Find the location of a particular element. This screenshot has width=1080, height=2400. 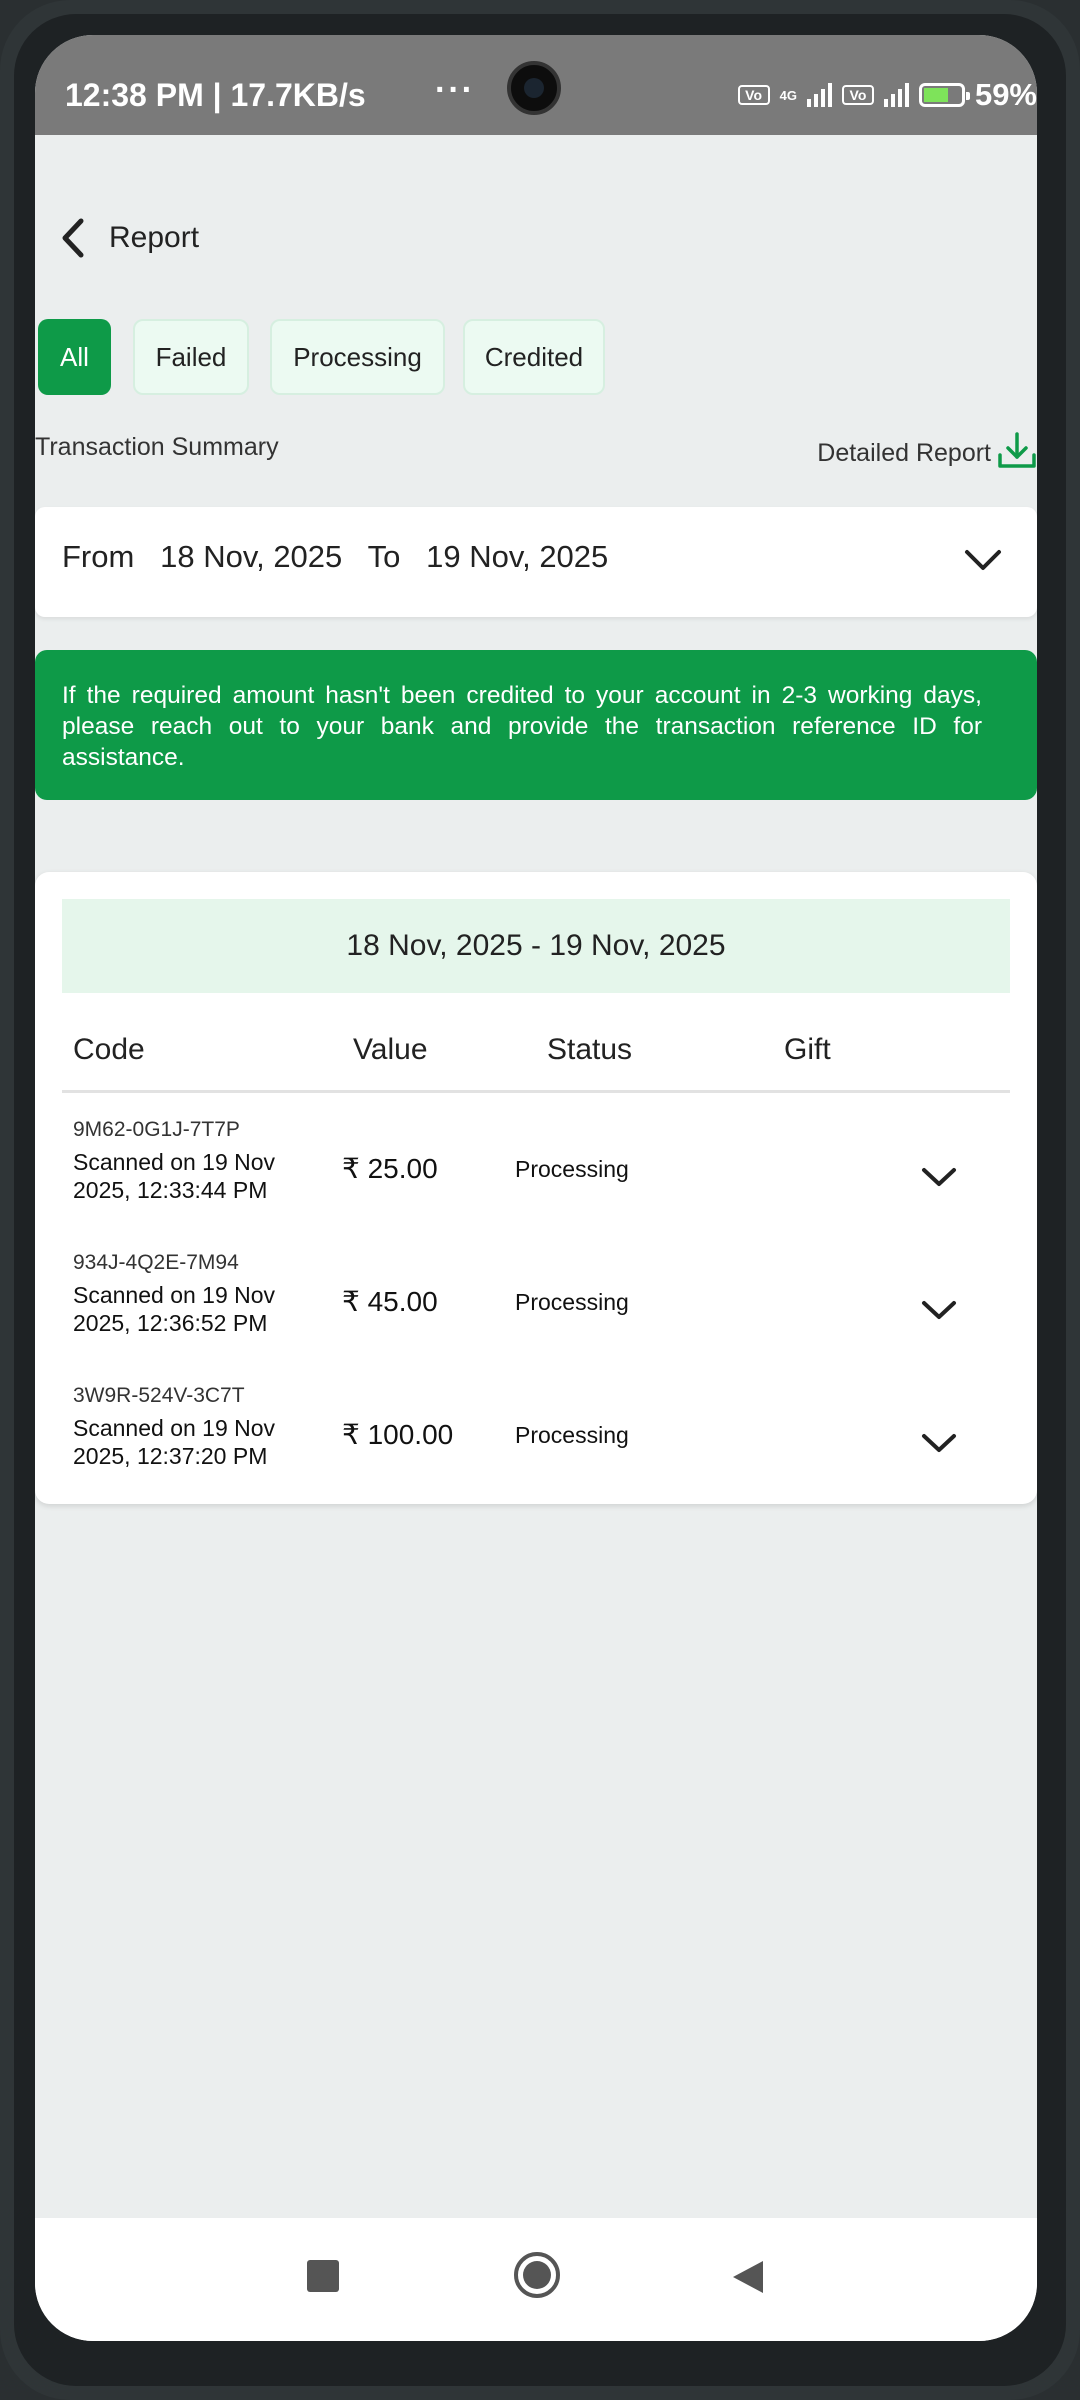

column-header-value: Value is located at coordinates (390, 1049).